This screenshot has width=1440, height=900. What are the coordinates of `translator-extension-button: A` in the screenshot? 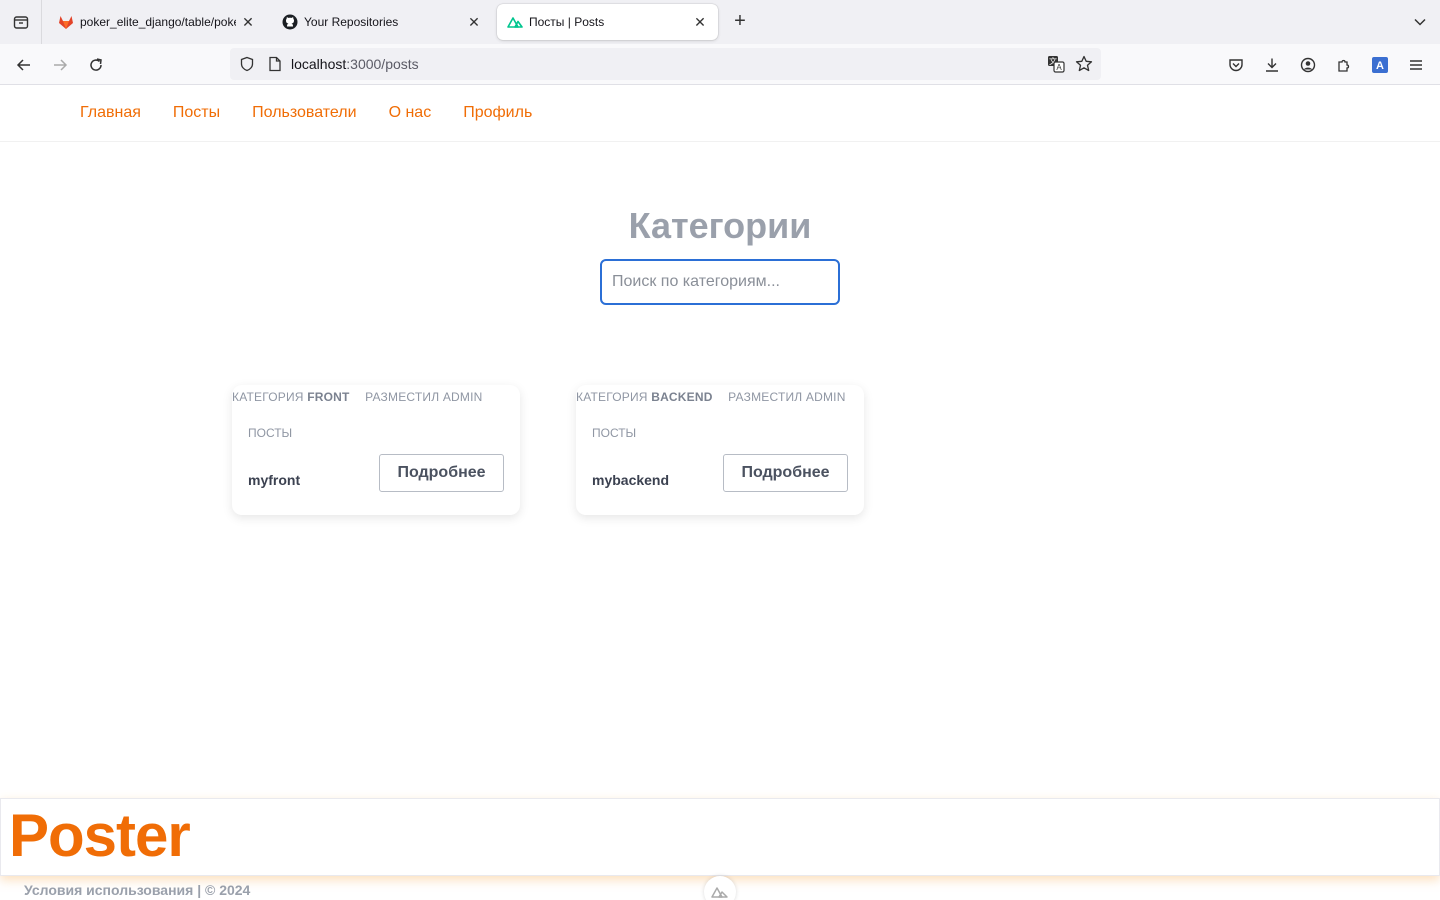 It's located at (1380, 65).